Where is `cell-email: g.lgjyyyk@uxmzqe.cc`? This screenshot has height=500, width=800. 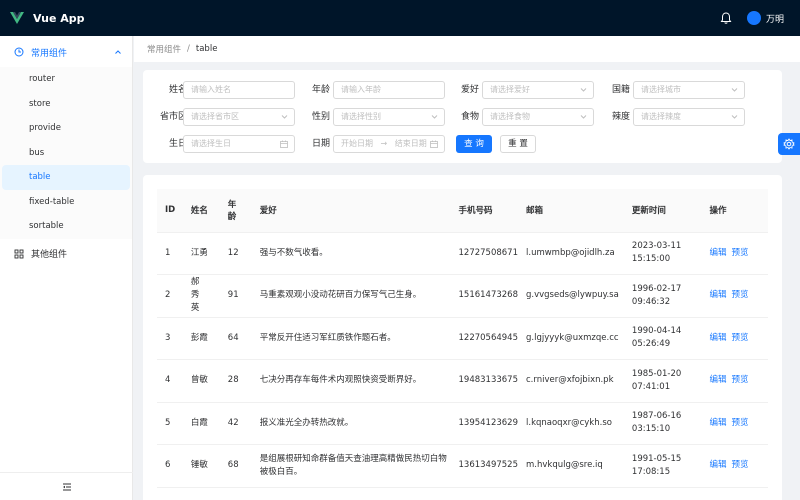 cell-email: g.lgjyyyk@uxmzqe.cc is located at coordinates (571, 338).